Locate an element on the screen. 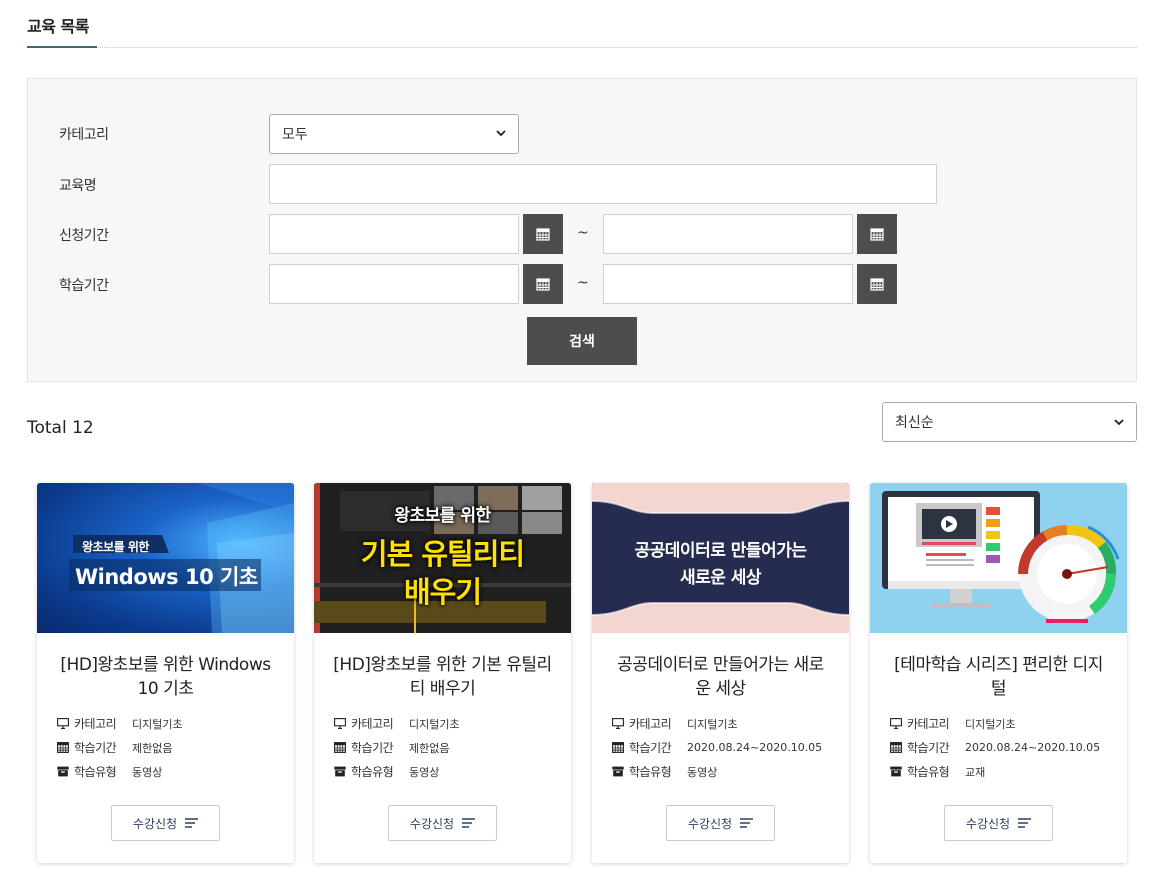  category-select: 모두 is located at coordinates (394, 134).